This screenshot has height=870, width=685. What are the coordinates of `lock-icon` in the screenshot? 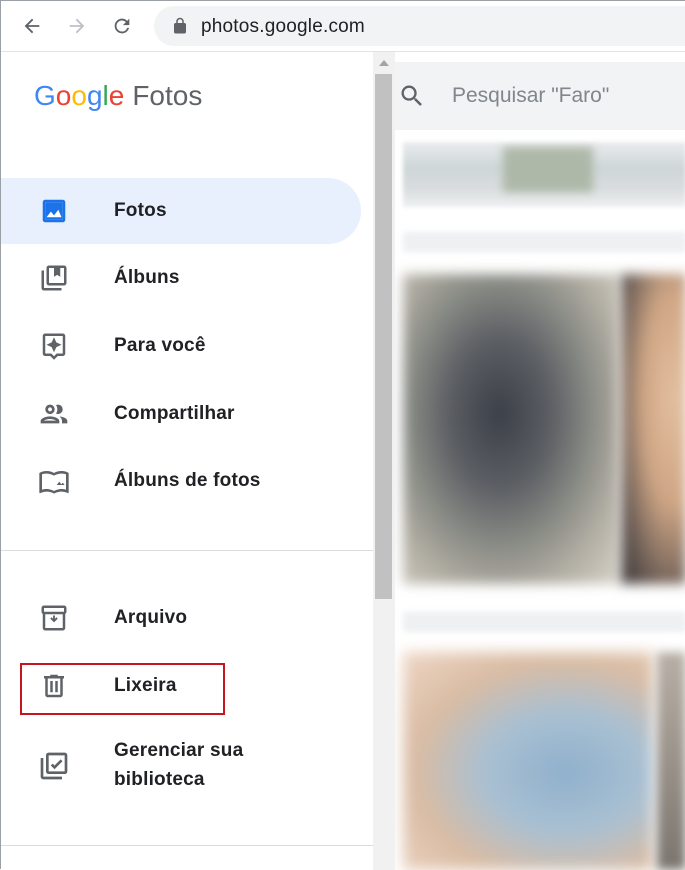 It's located at (180, 25).